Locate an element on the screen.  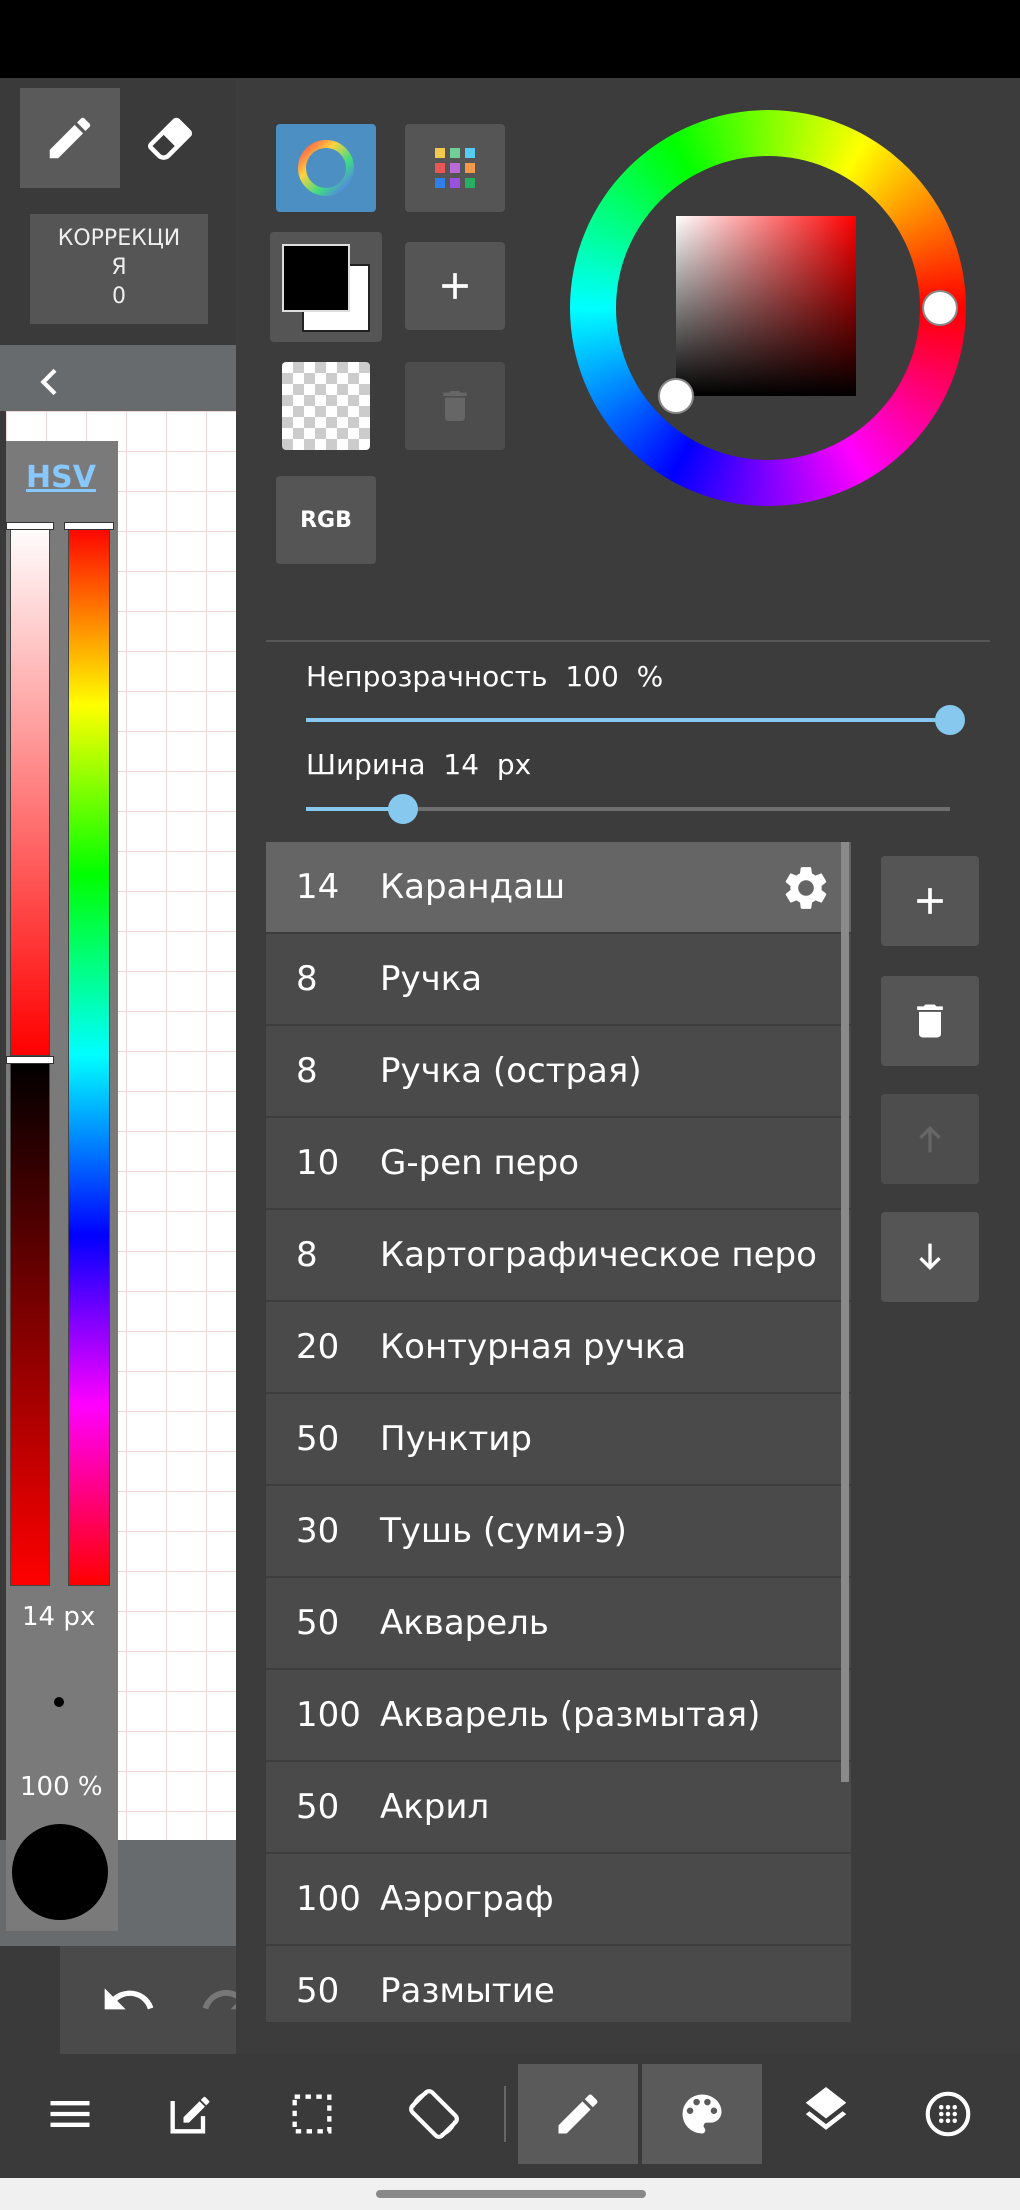
arrow-up-icon is located at coordinates (930, 1139).